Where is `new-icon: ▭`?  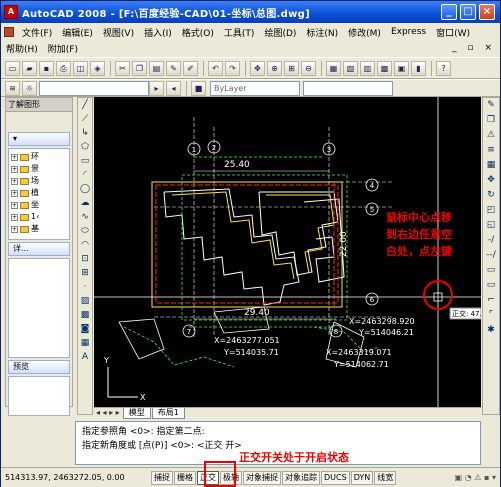 new-icon: ▭ is located at coordinates (12, 68).